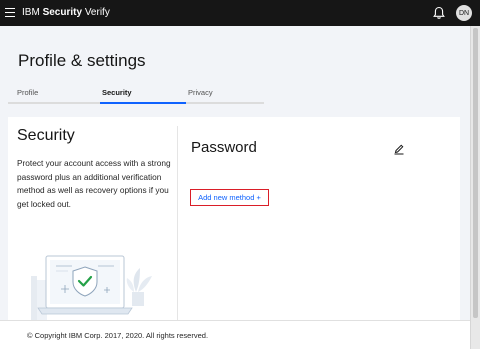 This screenshot has height=349, width=480. Describe the element at coordinates (10, 13) in the screenshot. I see `hamburger-menu-icon` at that location.